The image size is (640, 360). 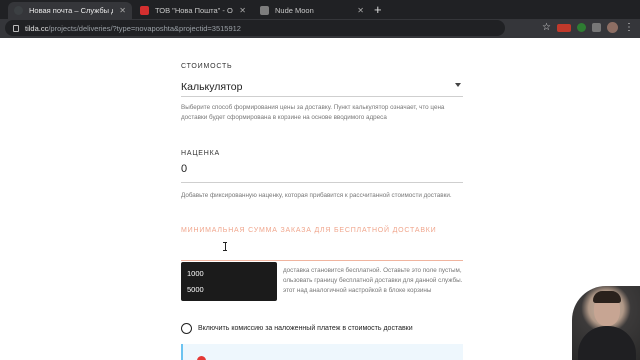 I want to click on markup-underline, so click(x=322, y=182).